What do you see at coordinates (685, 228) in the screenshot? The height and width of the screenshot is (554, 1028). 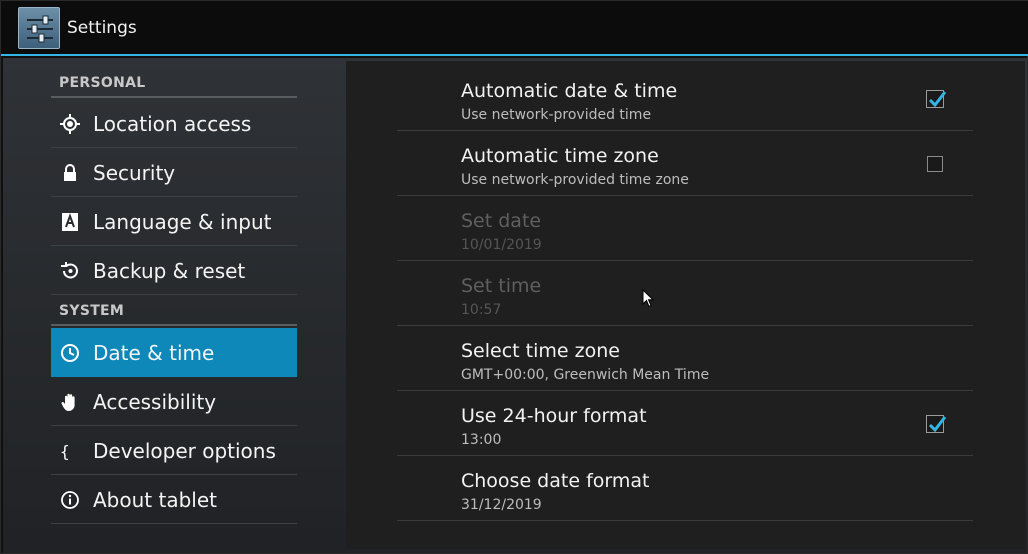 I see `pref-set-date: Set date 10/01/2019` at bounding box center [685, 228].